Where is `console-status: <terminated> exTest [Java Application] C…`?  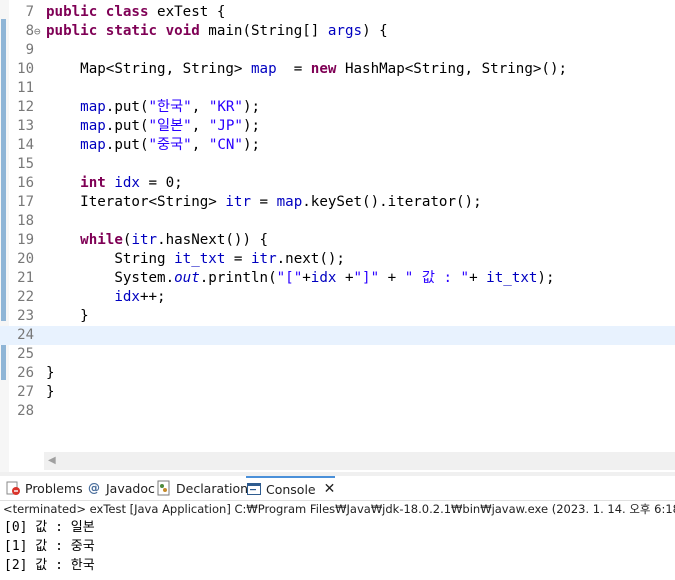
console-status: <terminated> exTest [Java Application] C… is located at coordinates (339, 509).